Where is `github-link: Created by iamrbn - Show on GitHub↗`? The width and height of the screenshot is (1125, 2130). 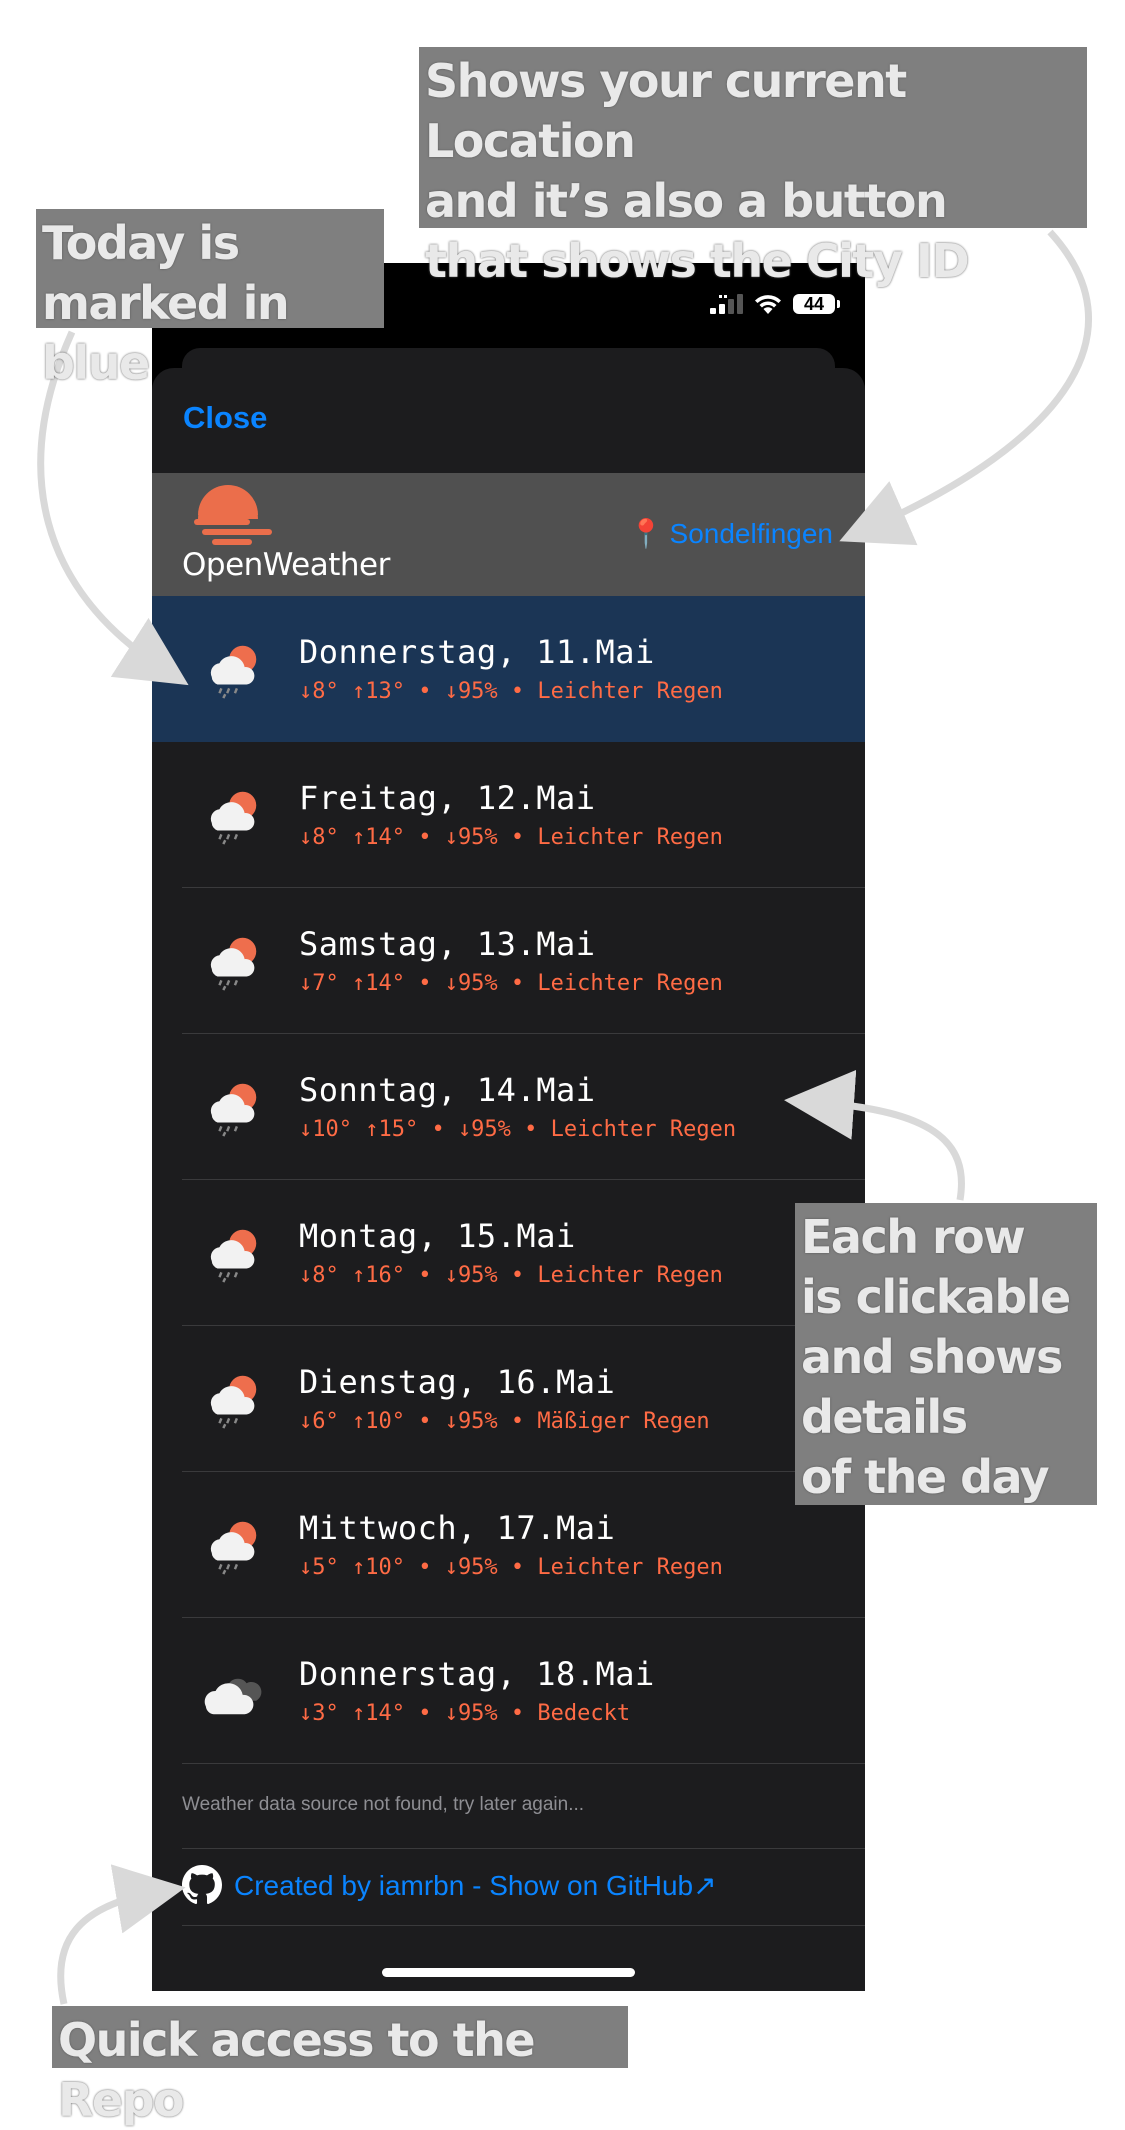 github-link: Created by iamrbn - Show on GitHub↗ is located at coordinates (449, 1885).